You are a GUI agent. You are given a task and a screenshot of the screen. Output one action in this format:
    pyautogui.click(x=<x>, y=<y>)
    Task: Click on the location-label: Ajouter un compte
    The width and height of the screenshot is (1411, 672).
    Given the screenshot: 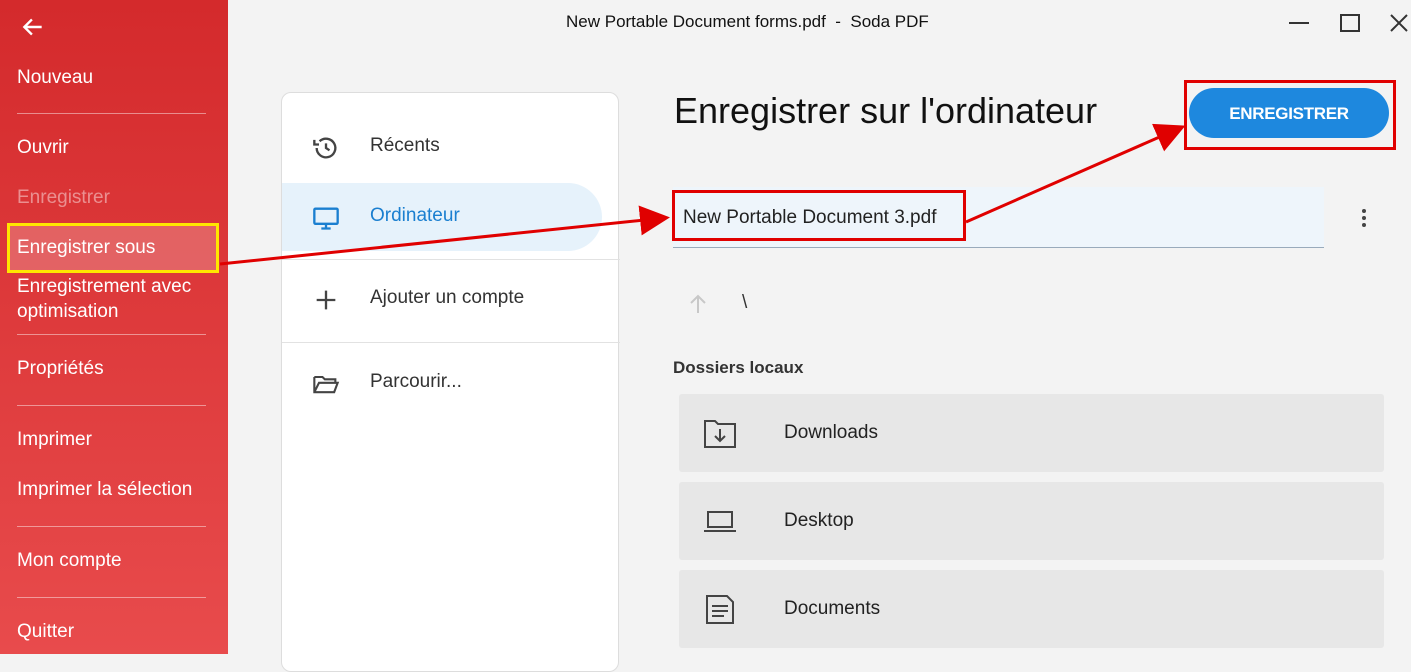 What is the action you would take?
    pyautogui.click(x=447, y=297)
    